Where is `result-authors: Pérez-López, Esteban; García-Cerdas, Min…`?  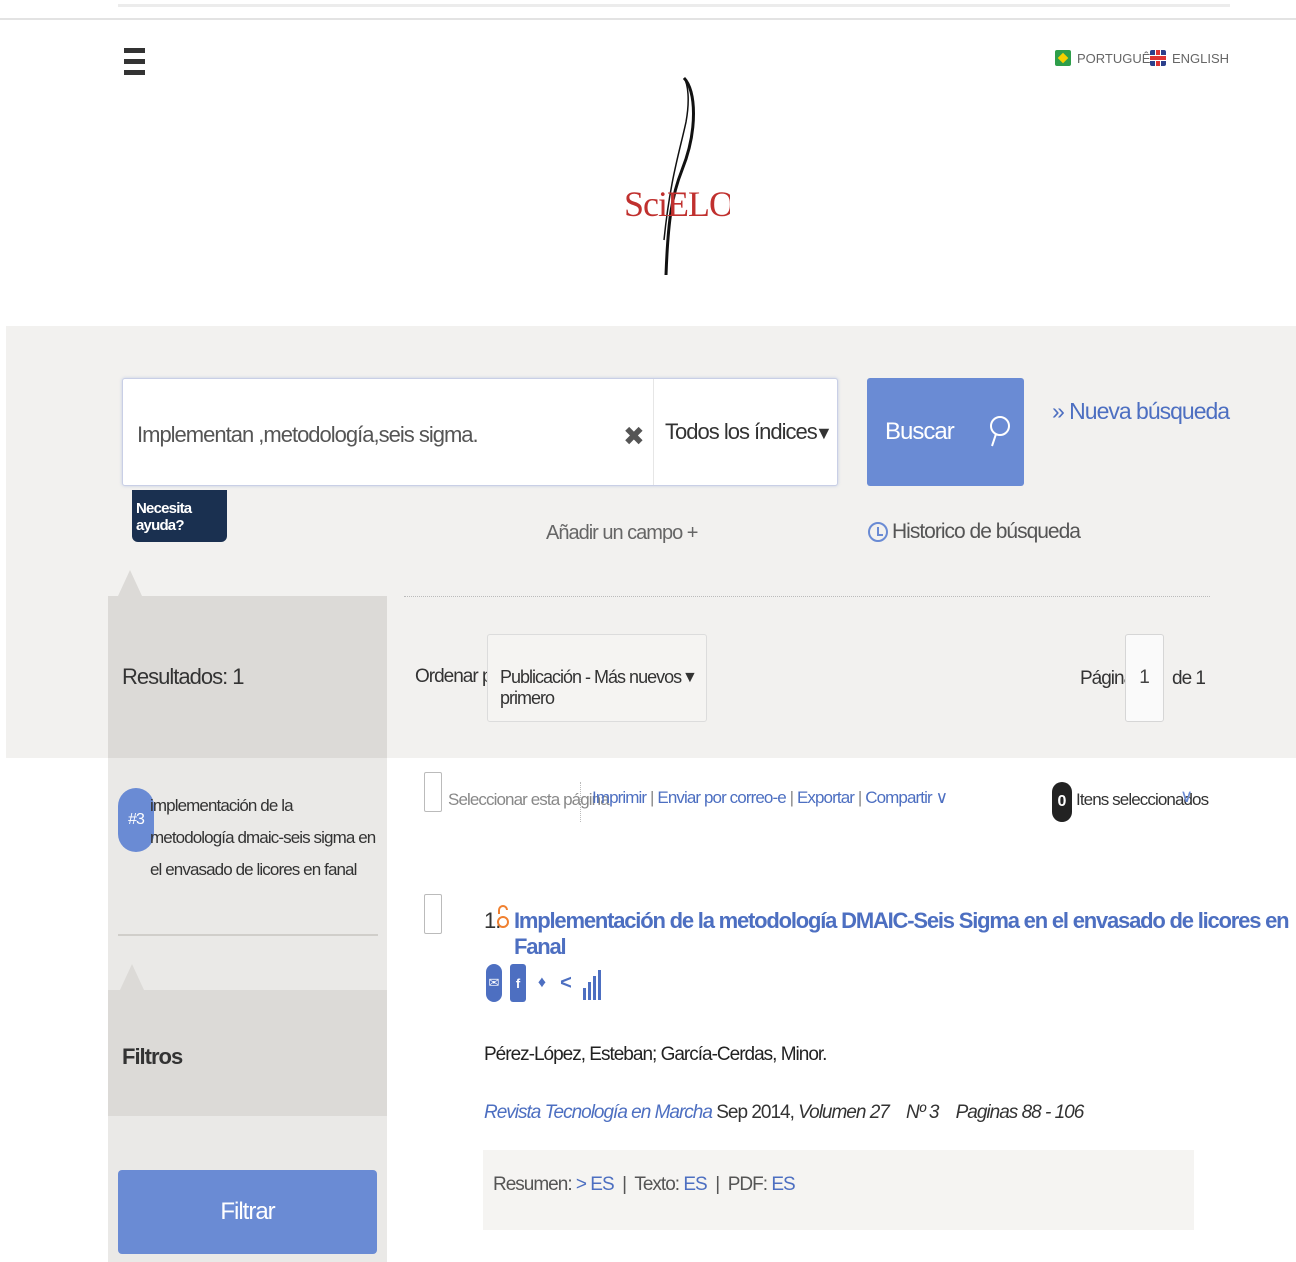
result-authors: Pérez-López, Esteban; García-Cerdas, Min… is located at coordinates (655, 1054).